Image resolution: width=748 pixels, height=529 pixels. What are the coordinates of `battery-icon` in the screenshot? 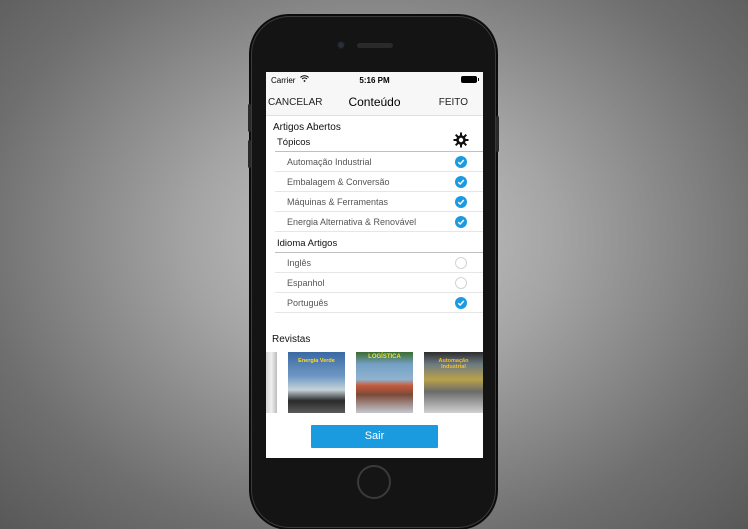 It's located at (470, 79).